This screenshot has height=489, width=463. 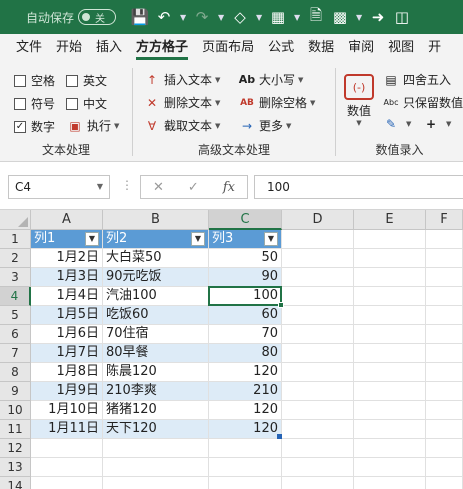 What do you see at coordinates (245, 239) in the screenshot?
I see `table-header-cell: 列3 ▼` at bounding box center [245, 239].